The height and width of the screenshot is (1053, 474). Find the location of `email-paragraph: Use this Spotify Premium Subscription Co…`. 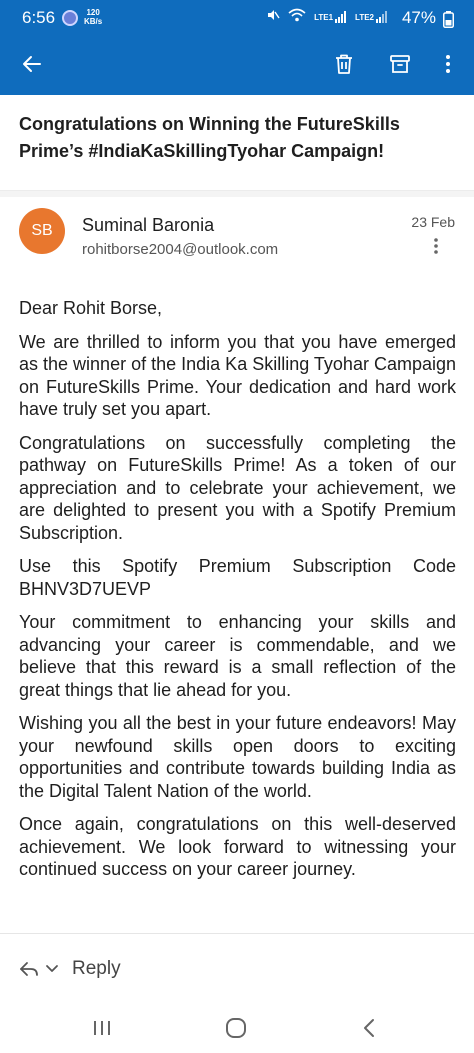

email-paragraph: Use this Spotify Premium Subscription Co… is located at coordinates (237, 577).